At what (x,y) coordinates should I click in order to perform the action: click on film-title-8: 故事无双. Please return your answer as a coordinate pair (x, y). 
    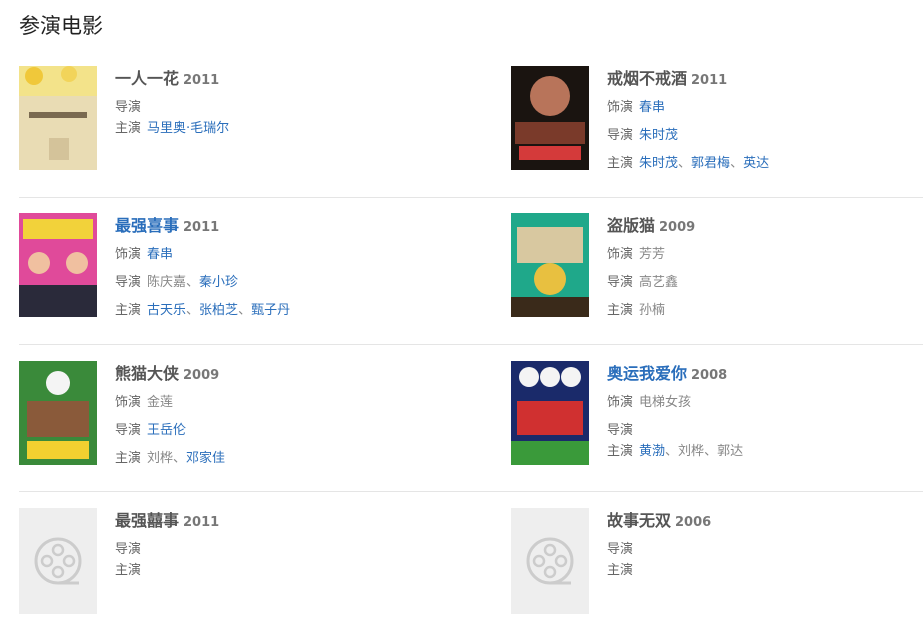
    Looking at the image, I should click on (639, 520).